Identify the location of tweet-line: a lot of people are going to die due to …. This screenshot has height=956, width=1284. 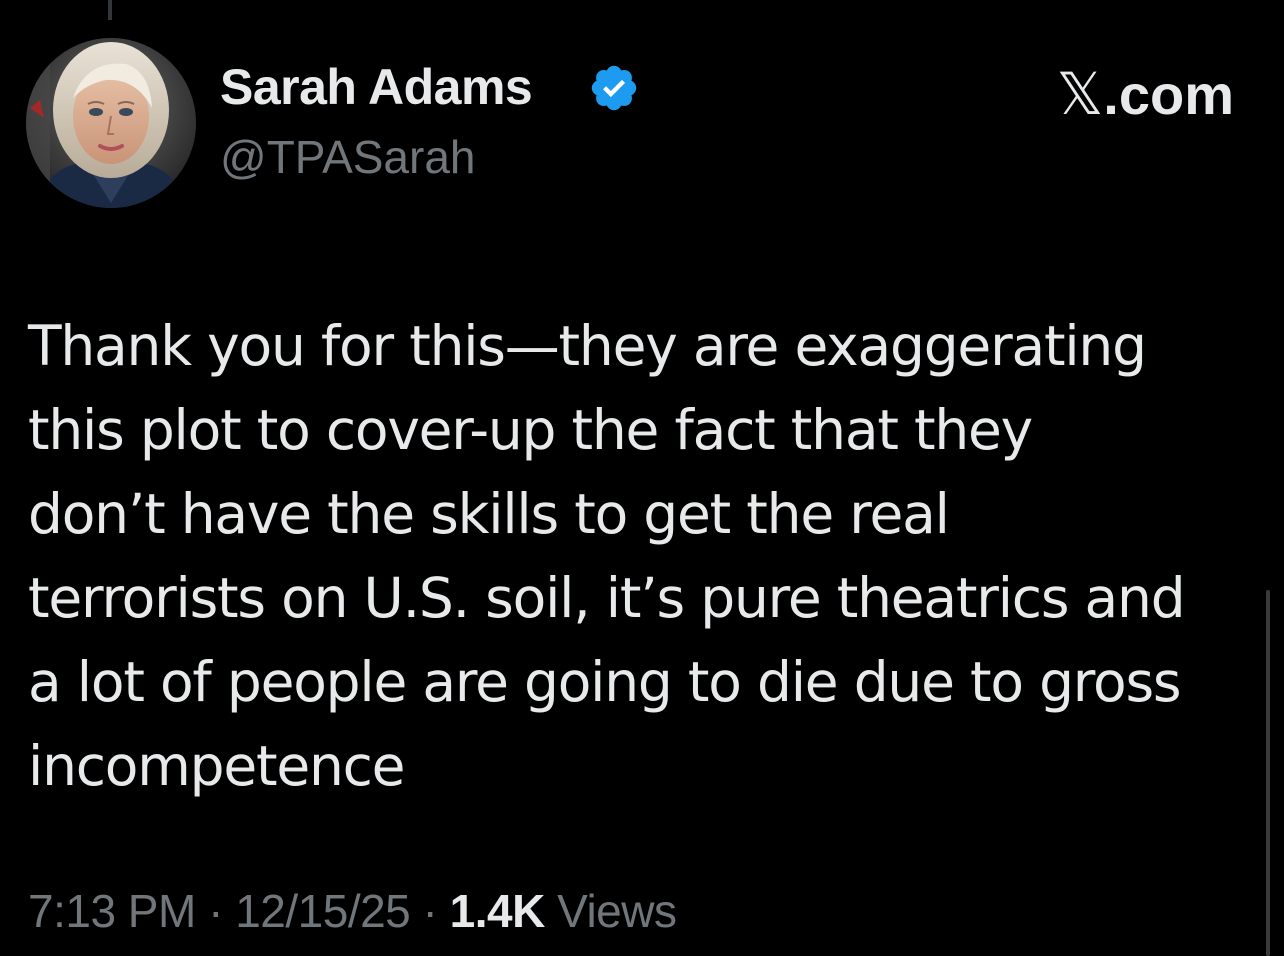
(605, 682).